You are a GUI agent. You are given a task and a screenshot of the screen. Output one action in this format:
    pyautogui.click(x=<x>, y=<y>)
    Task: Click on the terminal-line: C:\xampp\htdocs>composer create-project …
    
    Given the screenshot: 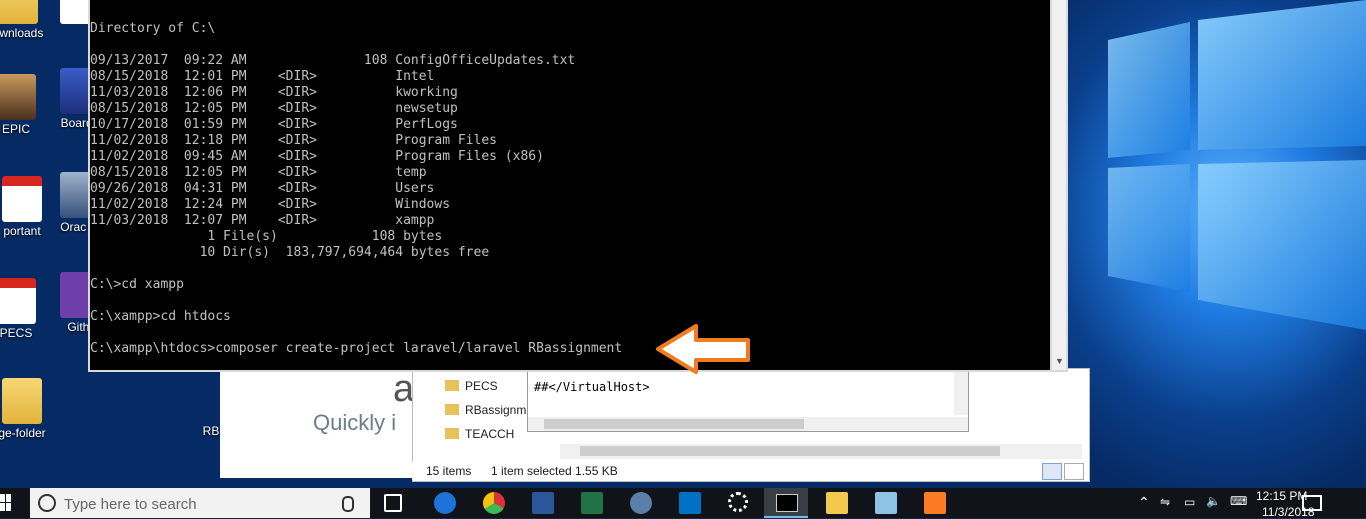 What is the action you would take?
    pyautogui.click(x=356, y=348)
    